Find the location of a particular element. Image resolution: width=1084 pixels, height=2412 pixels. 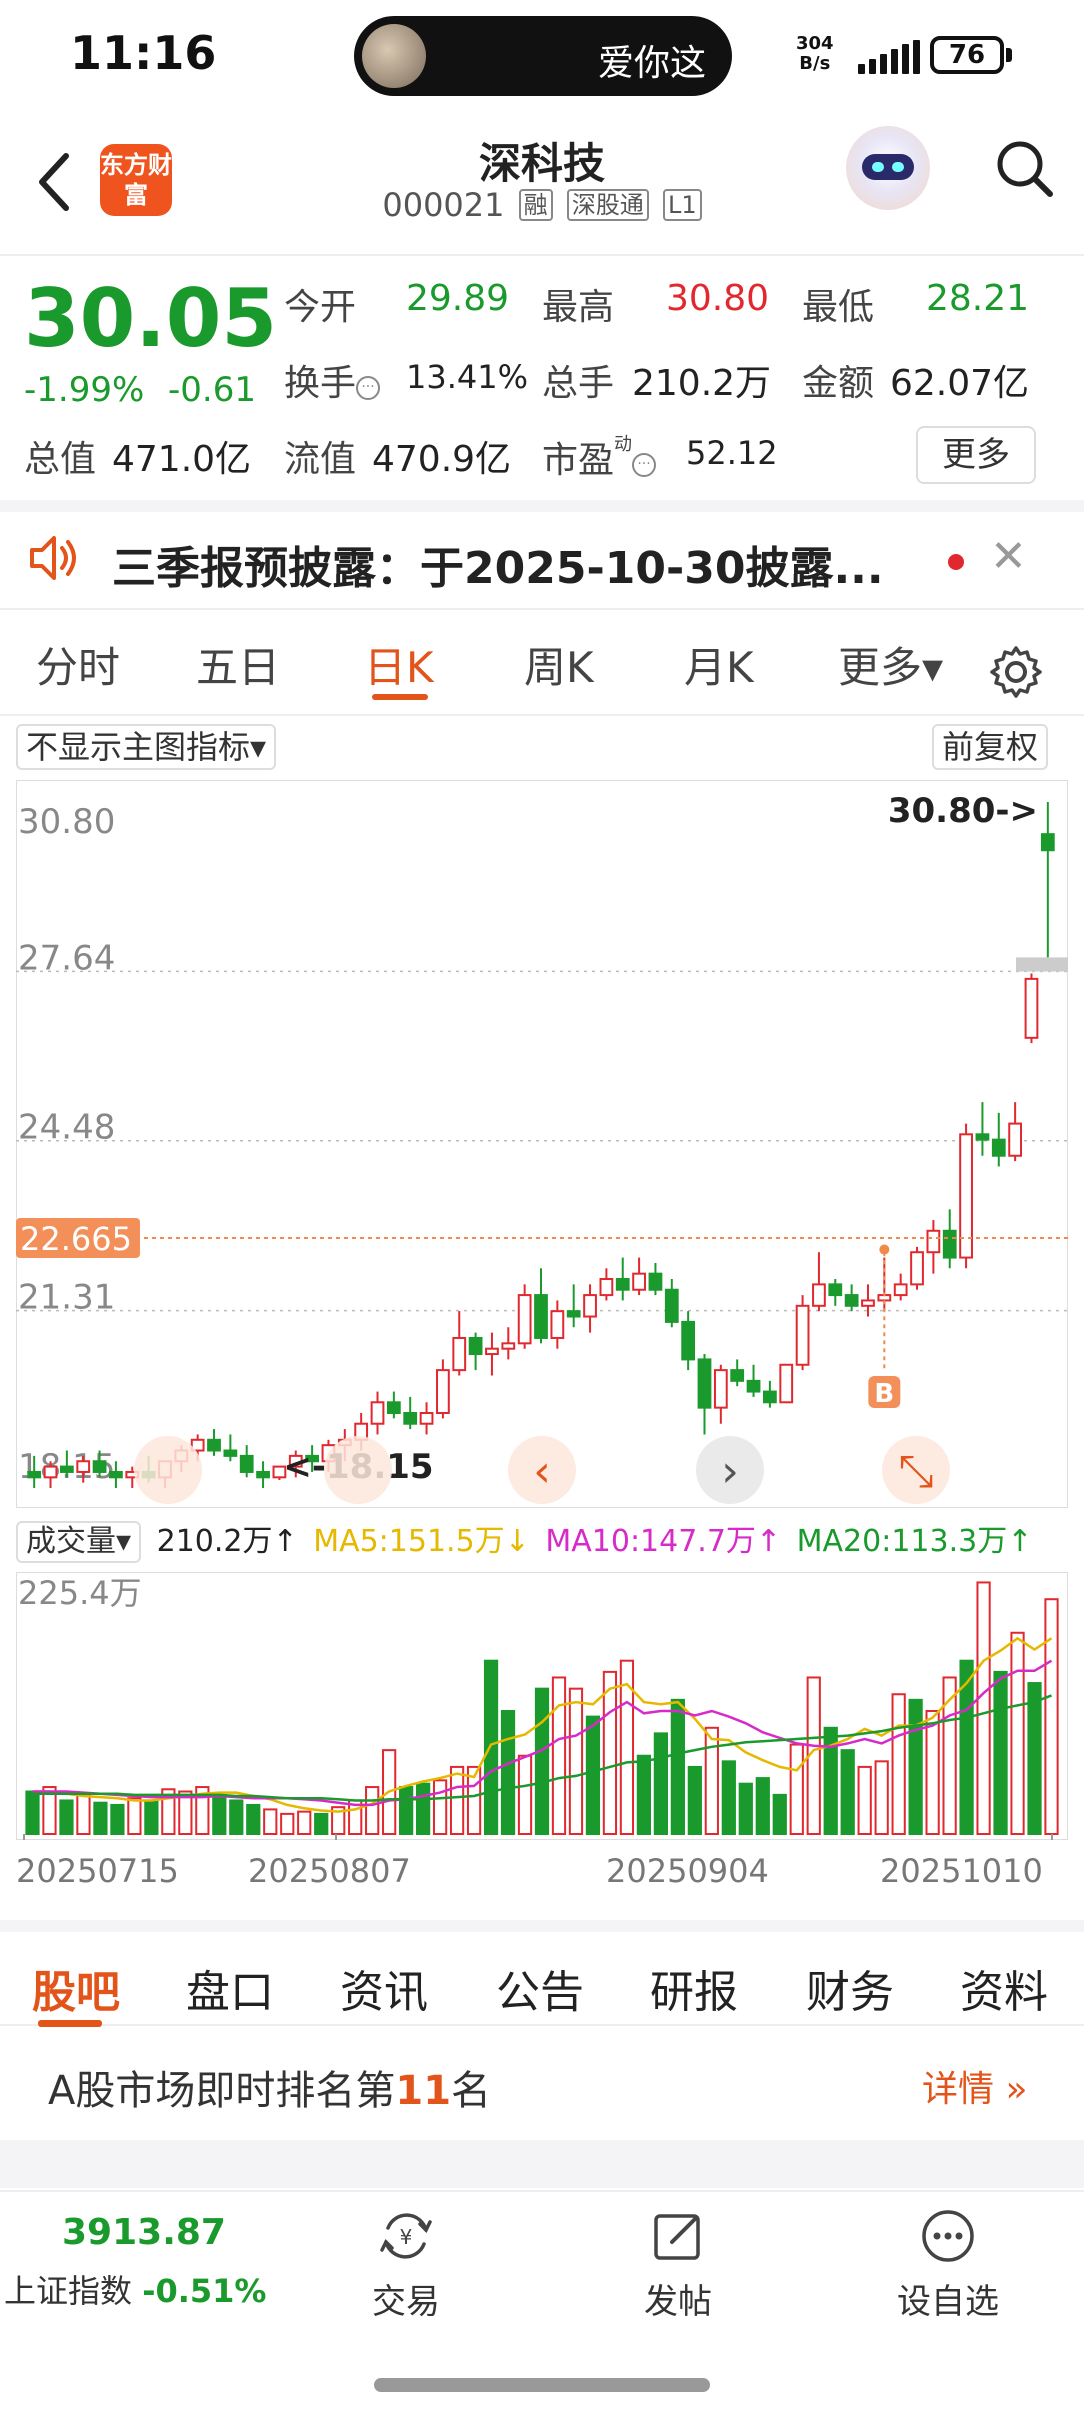

high-label: 最高 is located at coordinates (578, 307).